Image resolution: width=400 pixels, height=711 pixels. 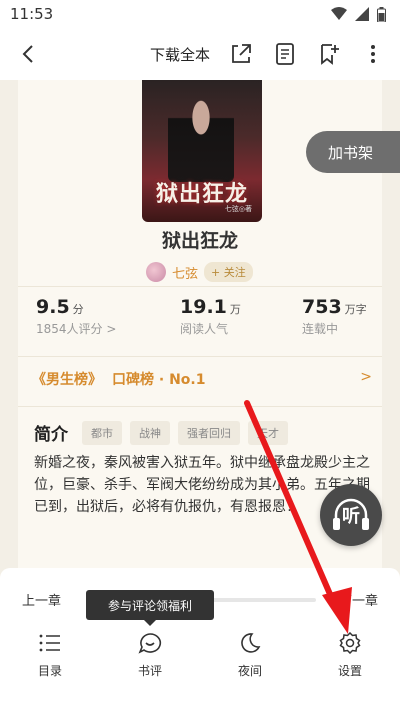 I want to click on tag: 都市, so click(x=102, y=432).